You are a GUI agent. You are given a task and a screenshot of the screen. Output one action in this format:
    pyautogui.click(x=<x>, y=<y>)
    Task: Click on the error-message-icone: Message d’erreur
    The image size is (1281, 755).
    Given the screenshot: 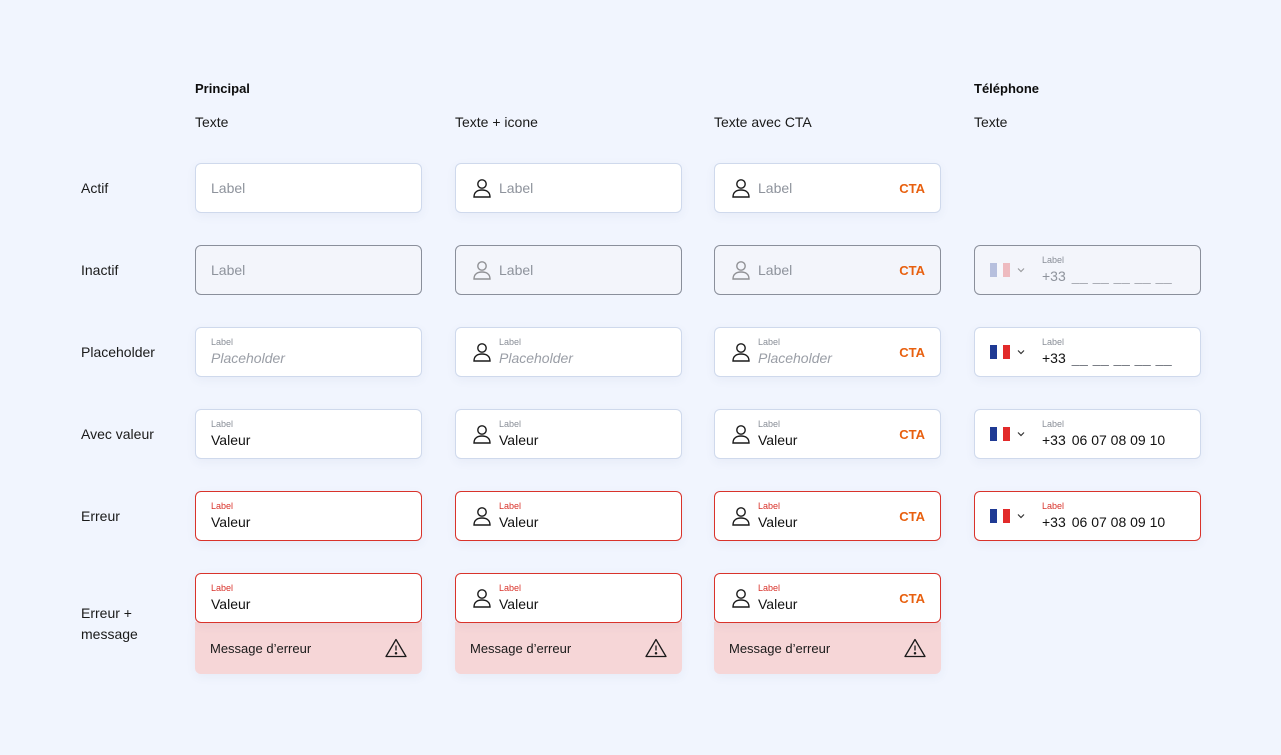 What is the action you would take?
    pyautogui.click(x=568, y=648)
    